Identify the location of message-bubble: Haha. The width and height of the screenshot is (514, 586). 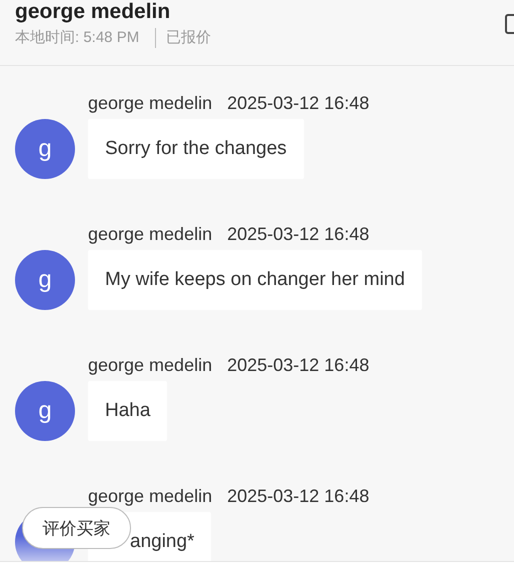
(128, 411).